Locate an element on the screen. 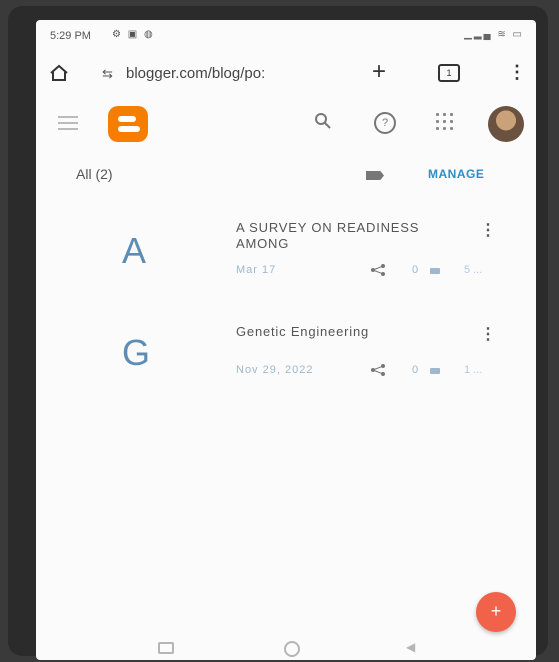 The height and width of the screenshot is (662, 559). url-field: blogger.com/blog/po: is located at coordinates (195, 73).